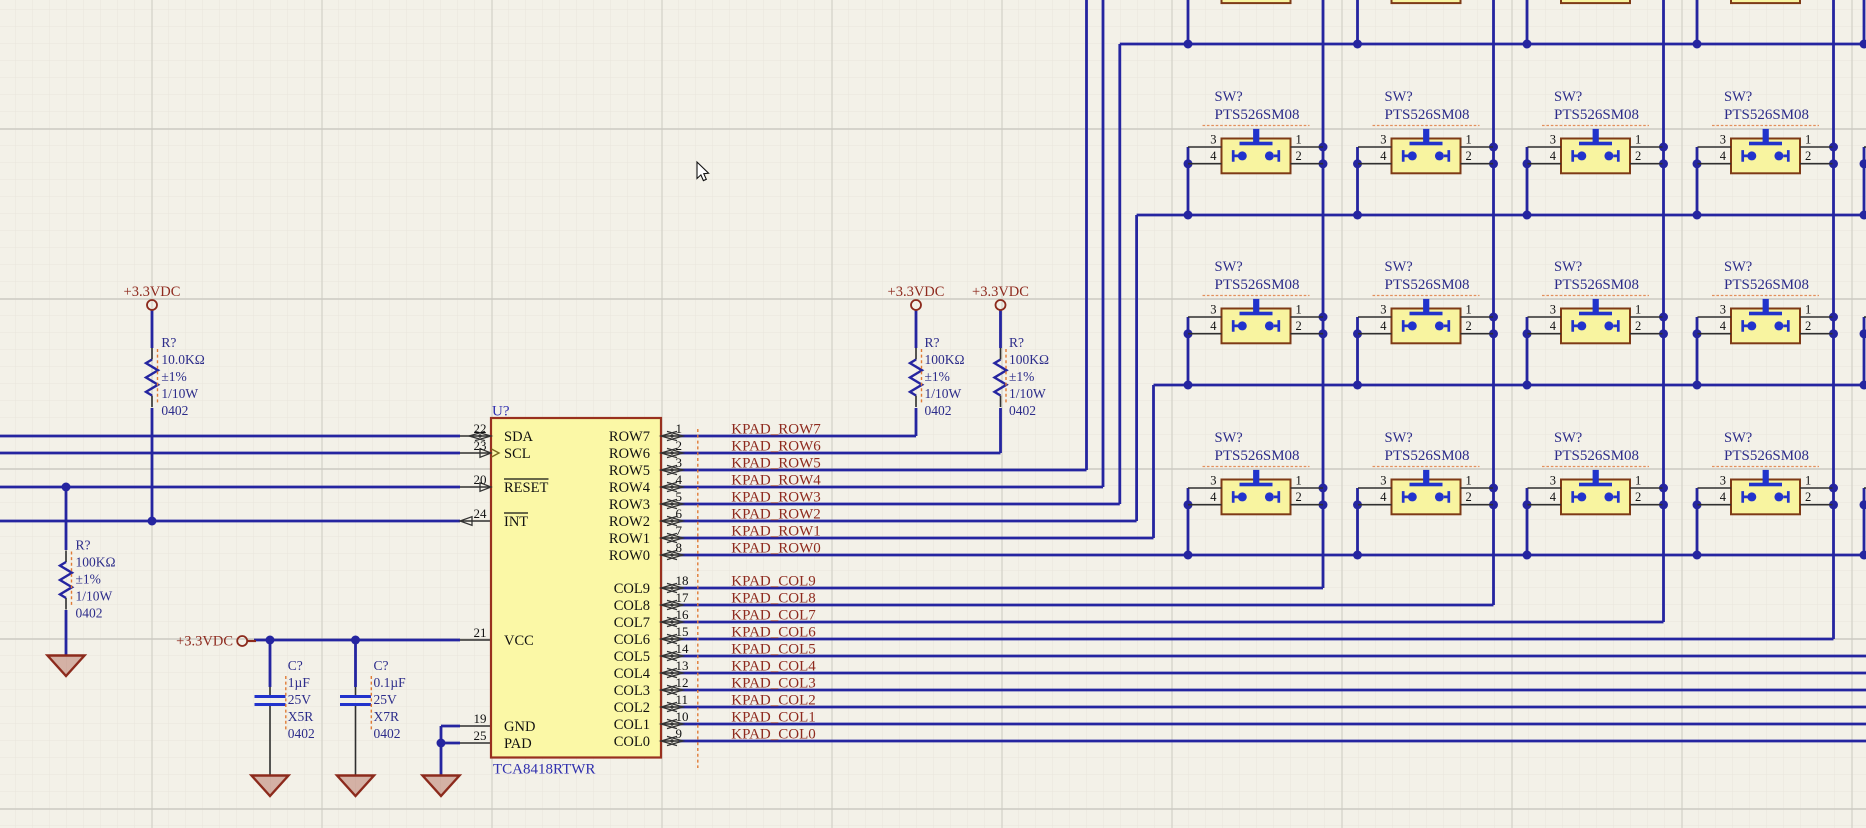 Image resolution: width=1866 pixels, height=828 pixels. I want to click on svg-text: KPAD_COL8, so click(773, 599).